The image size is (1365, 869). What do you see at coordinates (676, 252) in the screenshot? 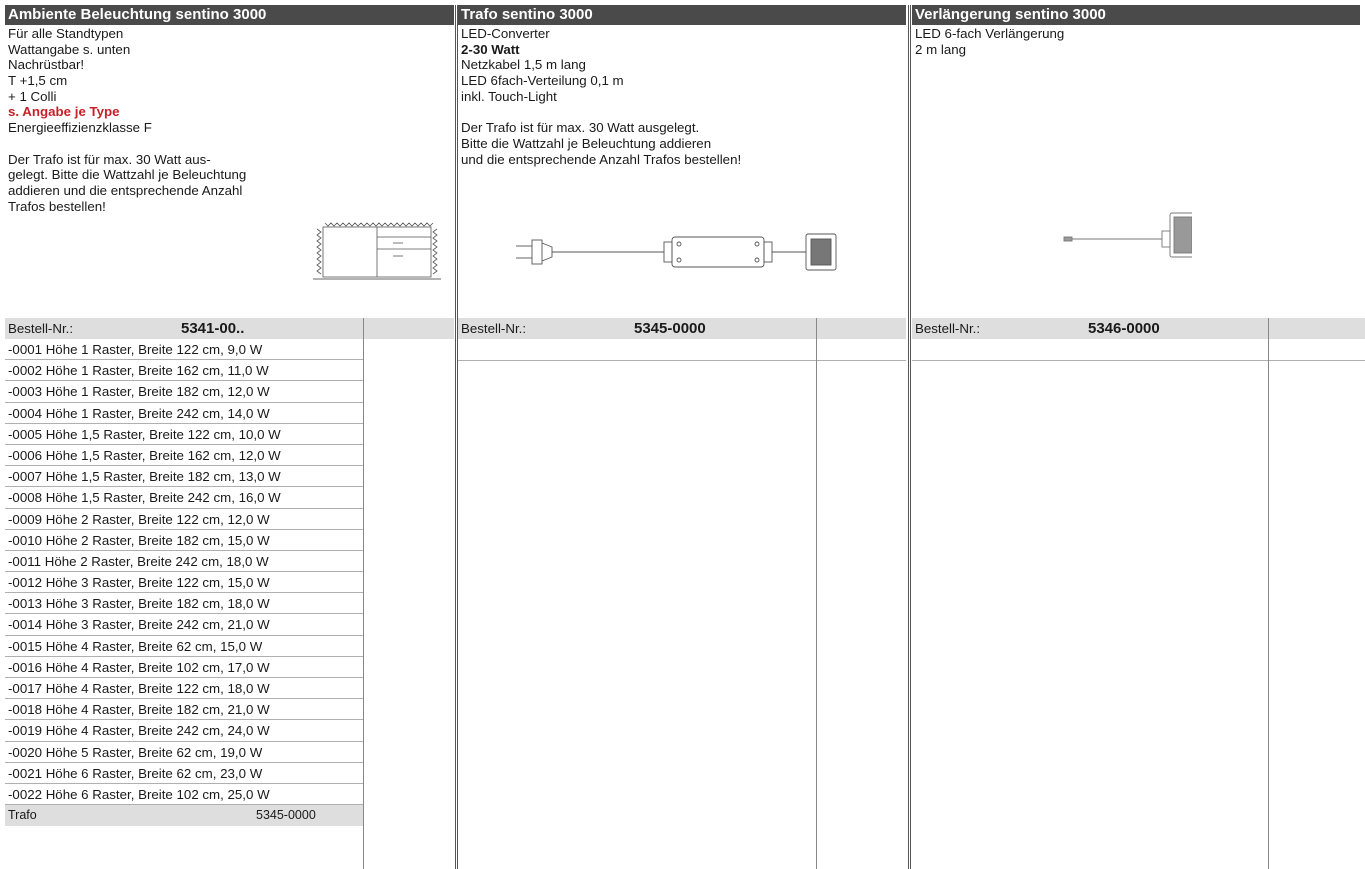
I see `converter-illustration` at bounding box center [676, 252].